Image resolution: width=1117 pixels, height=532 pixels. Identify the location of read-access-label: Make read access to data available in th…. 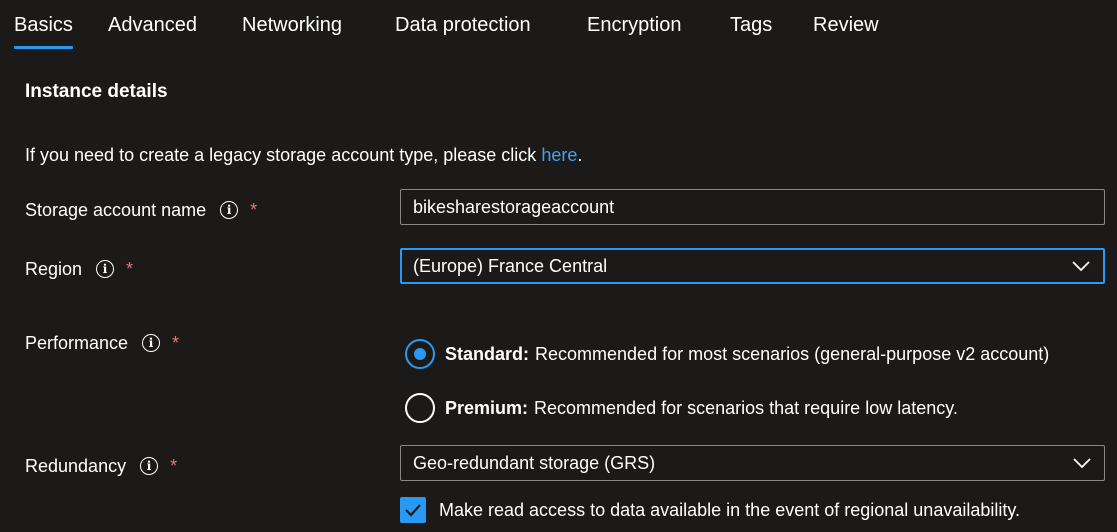
(730, 509).